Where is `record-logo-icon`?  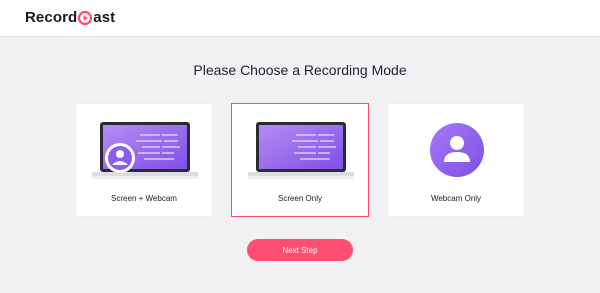
record-logo-icon is located at coordinates (85, 17).